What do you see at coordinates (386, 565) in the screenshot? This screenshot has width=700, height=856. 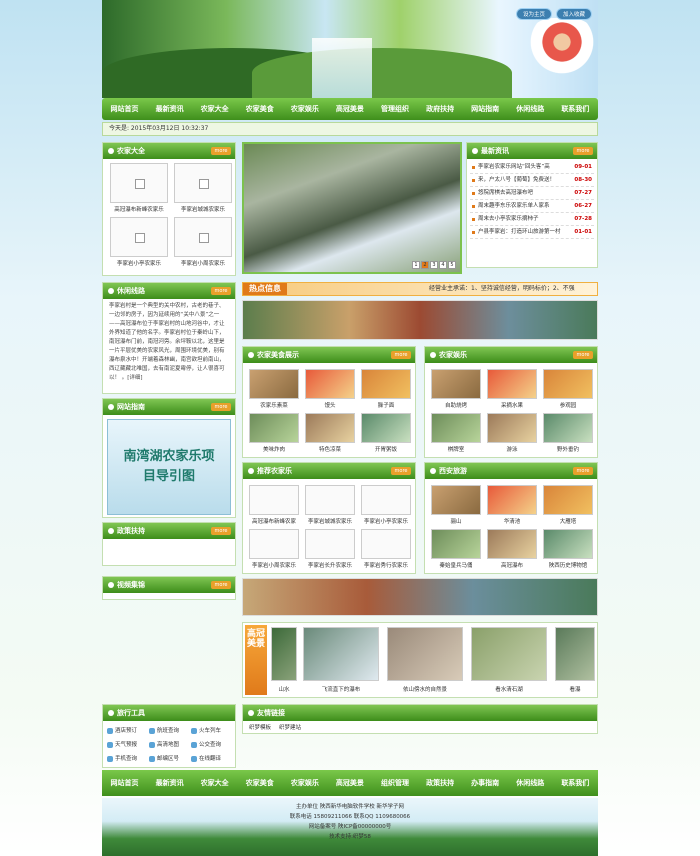 I see `thumbnail-caption: 李家岩秀行农家乐` at bounding box center [386, 565].